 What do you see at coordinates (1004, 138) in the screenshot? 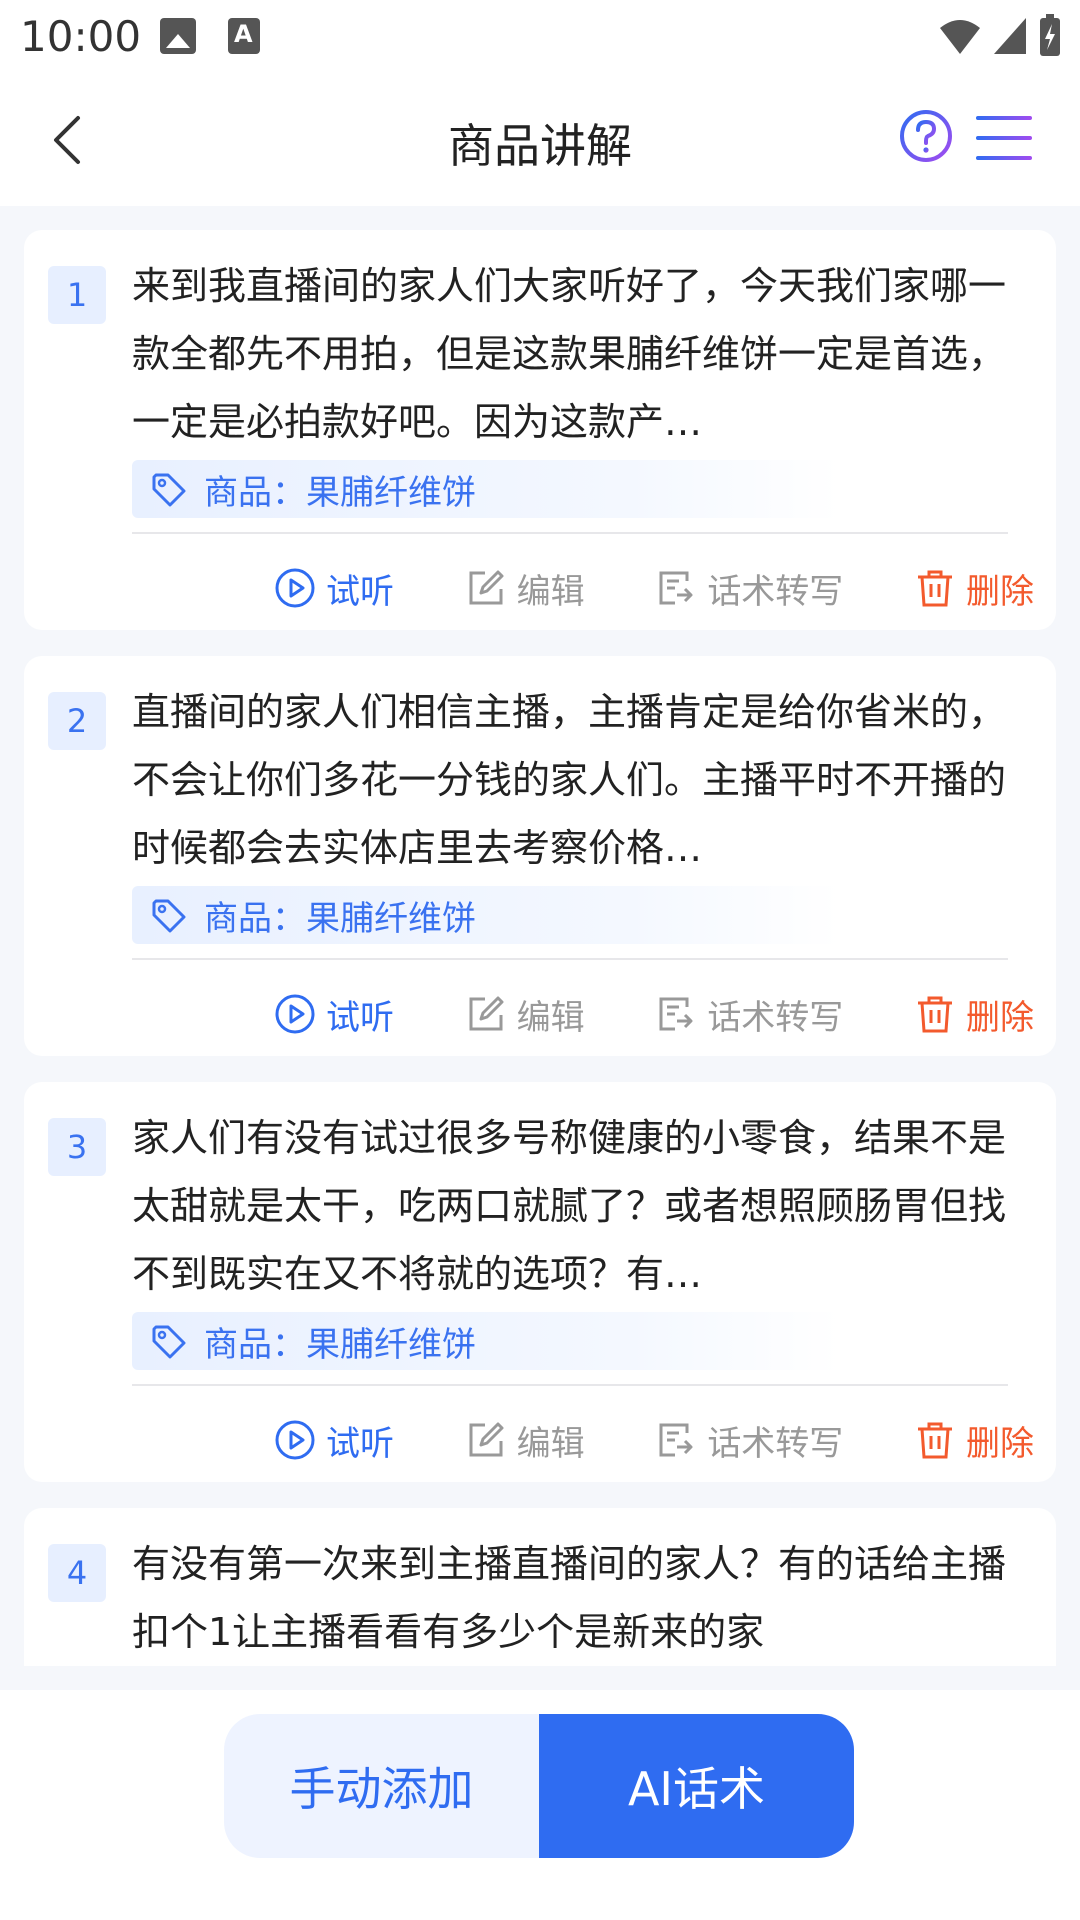
I see `menu-icon` at bounding box center [1004, 138].